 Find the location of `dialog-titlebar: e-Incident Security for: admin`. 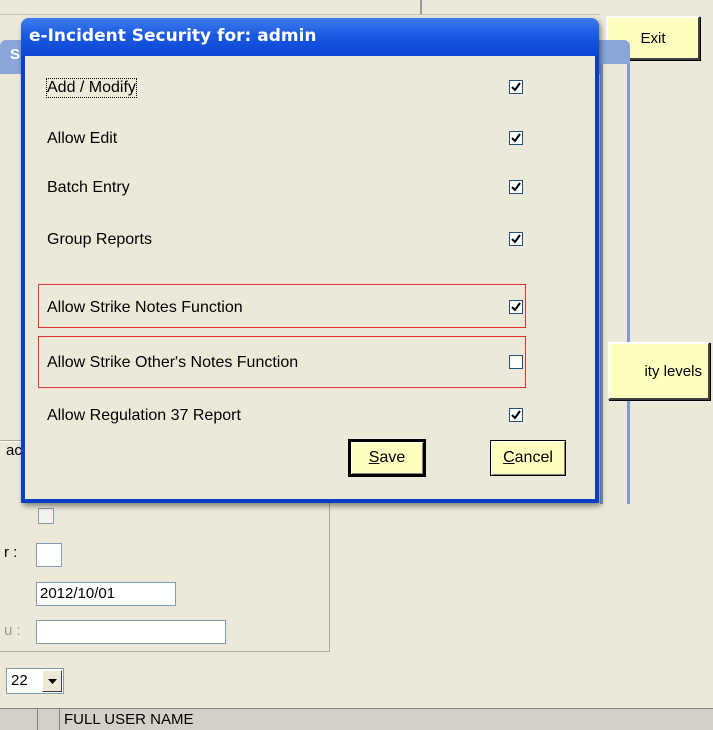

dialog-titlebar: e-Incident Security for: admin is located at coordinates (310, 37).